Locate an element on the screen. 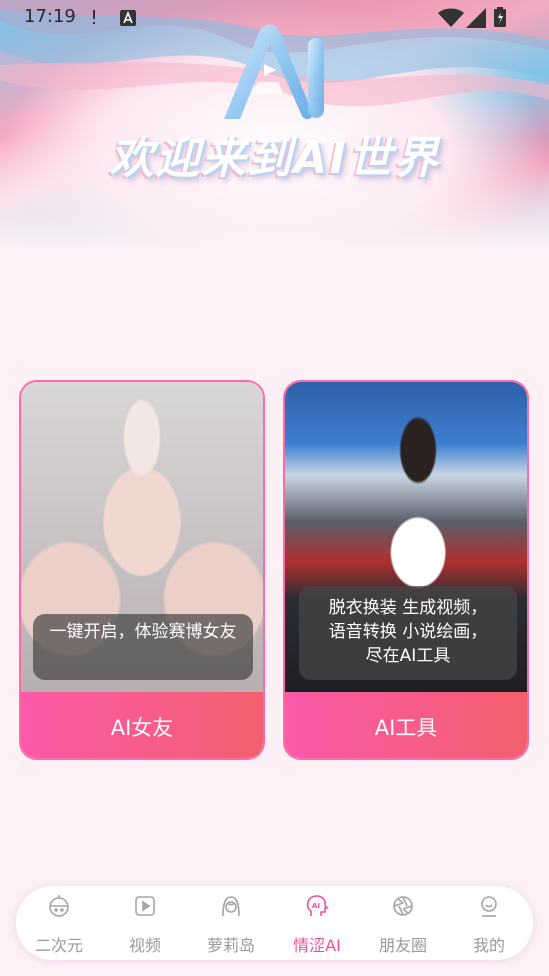 The image size is (549, 976). video-play-icon is located at coordinates (145, 906).